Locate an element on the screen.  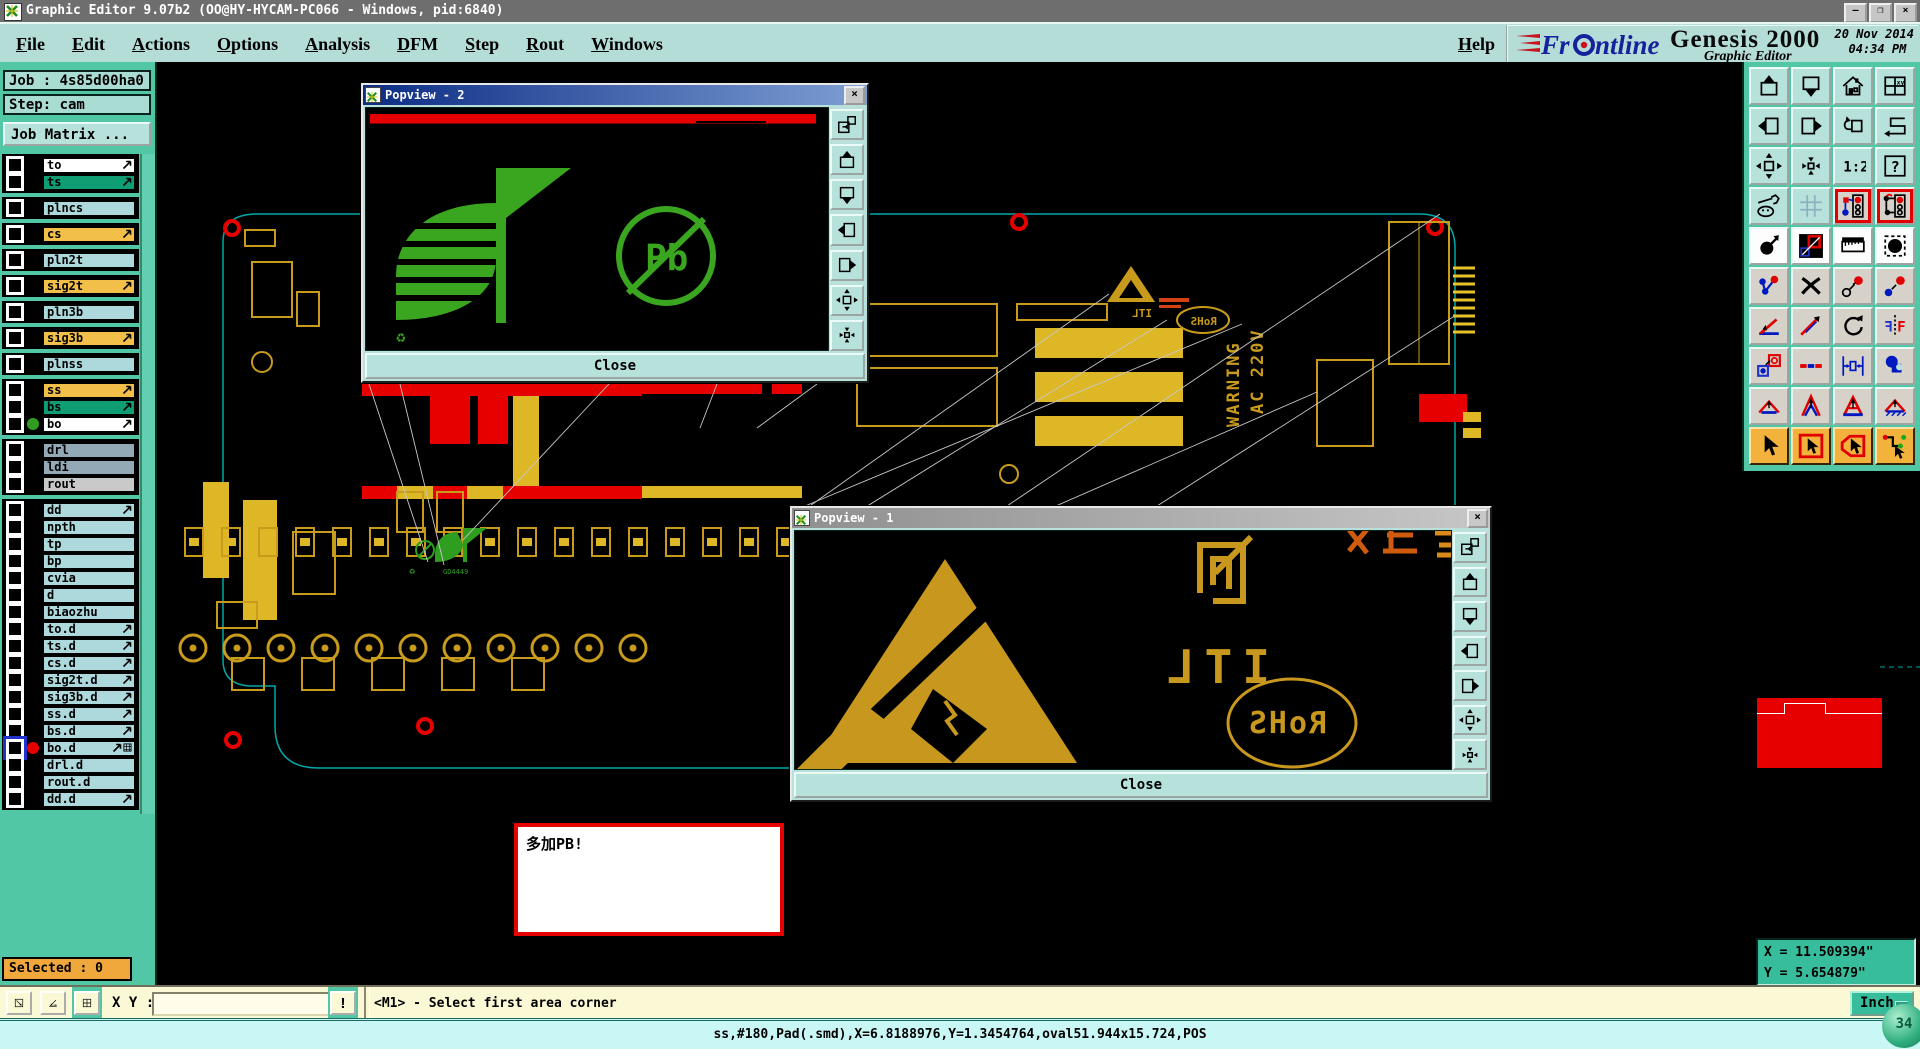
layer-label: dd.d is located at coordinates (89, 799).